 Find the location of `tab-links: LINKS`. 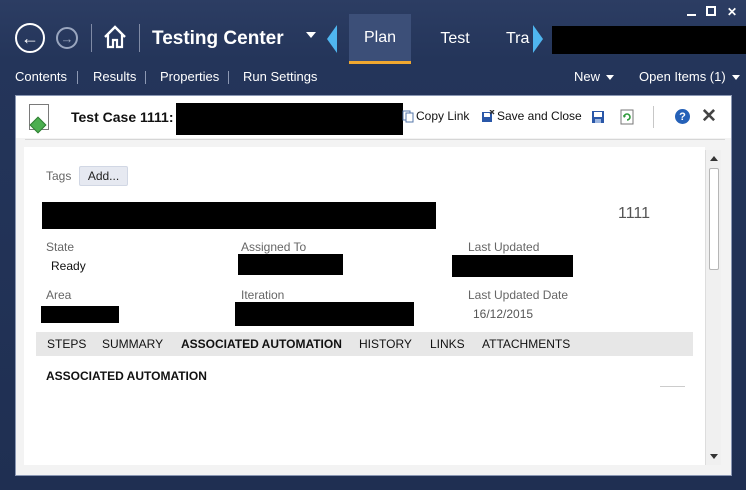

tab-links: LINKS is located at coordinates (447, 344).